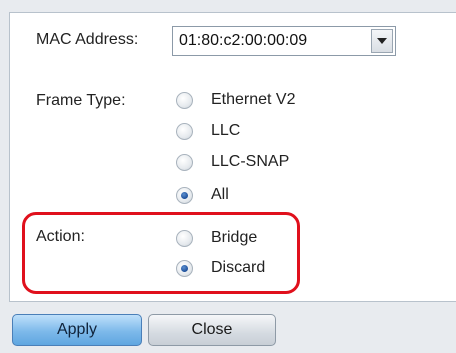 The height and width of the screenshot is (353, 456). Describe the element at coordinates (184, 100) in the screenshot. I see `frame-type-radio-ethernet-v2` at that location.